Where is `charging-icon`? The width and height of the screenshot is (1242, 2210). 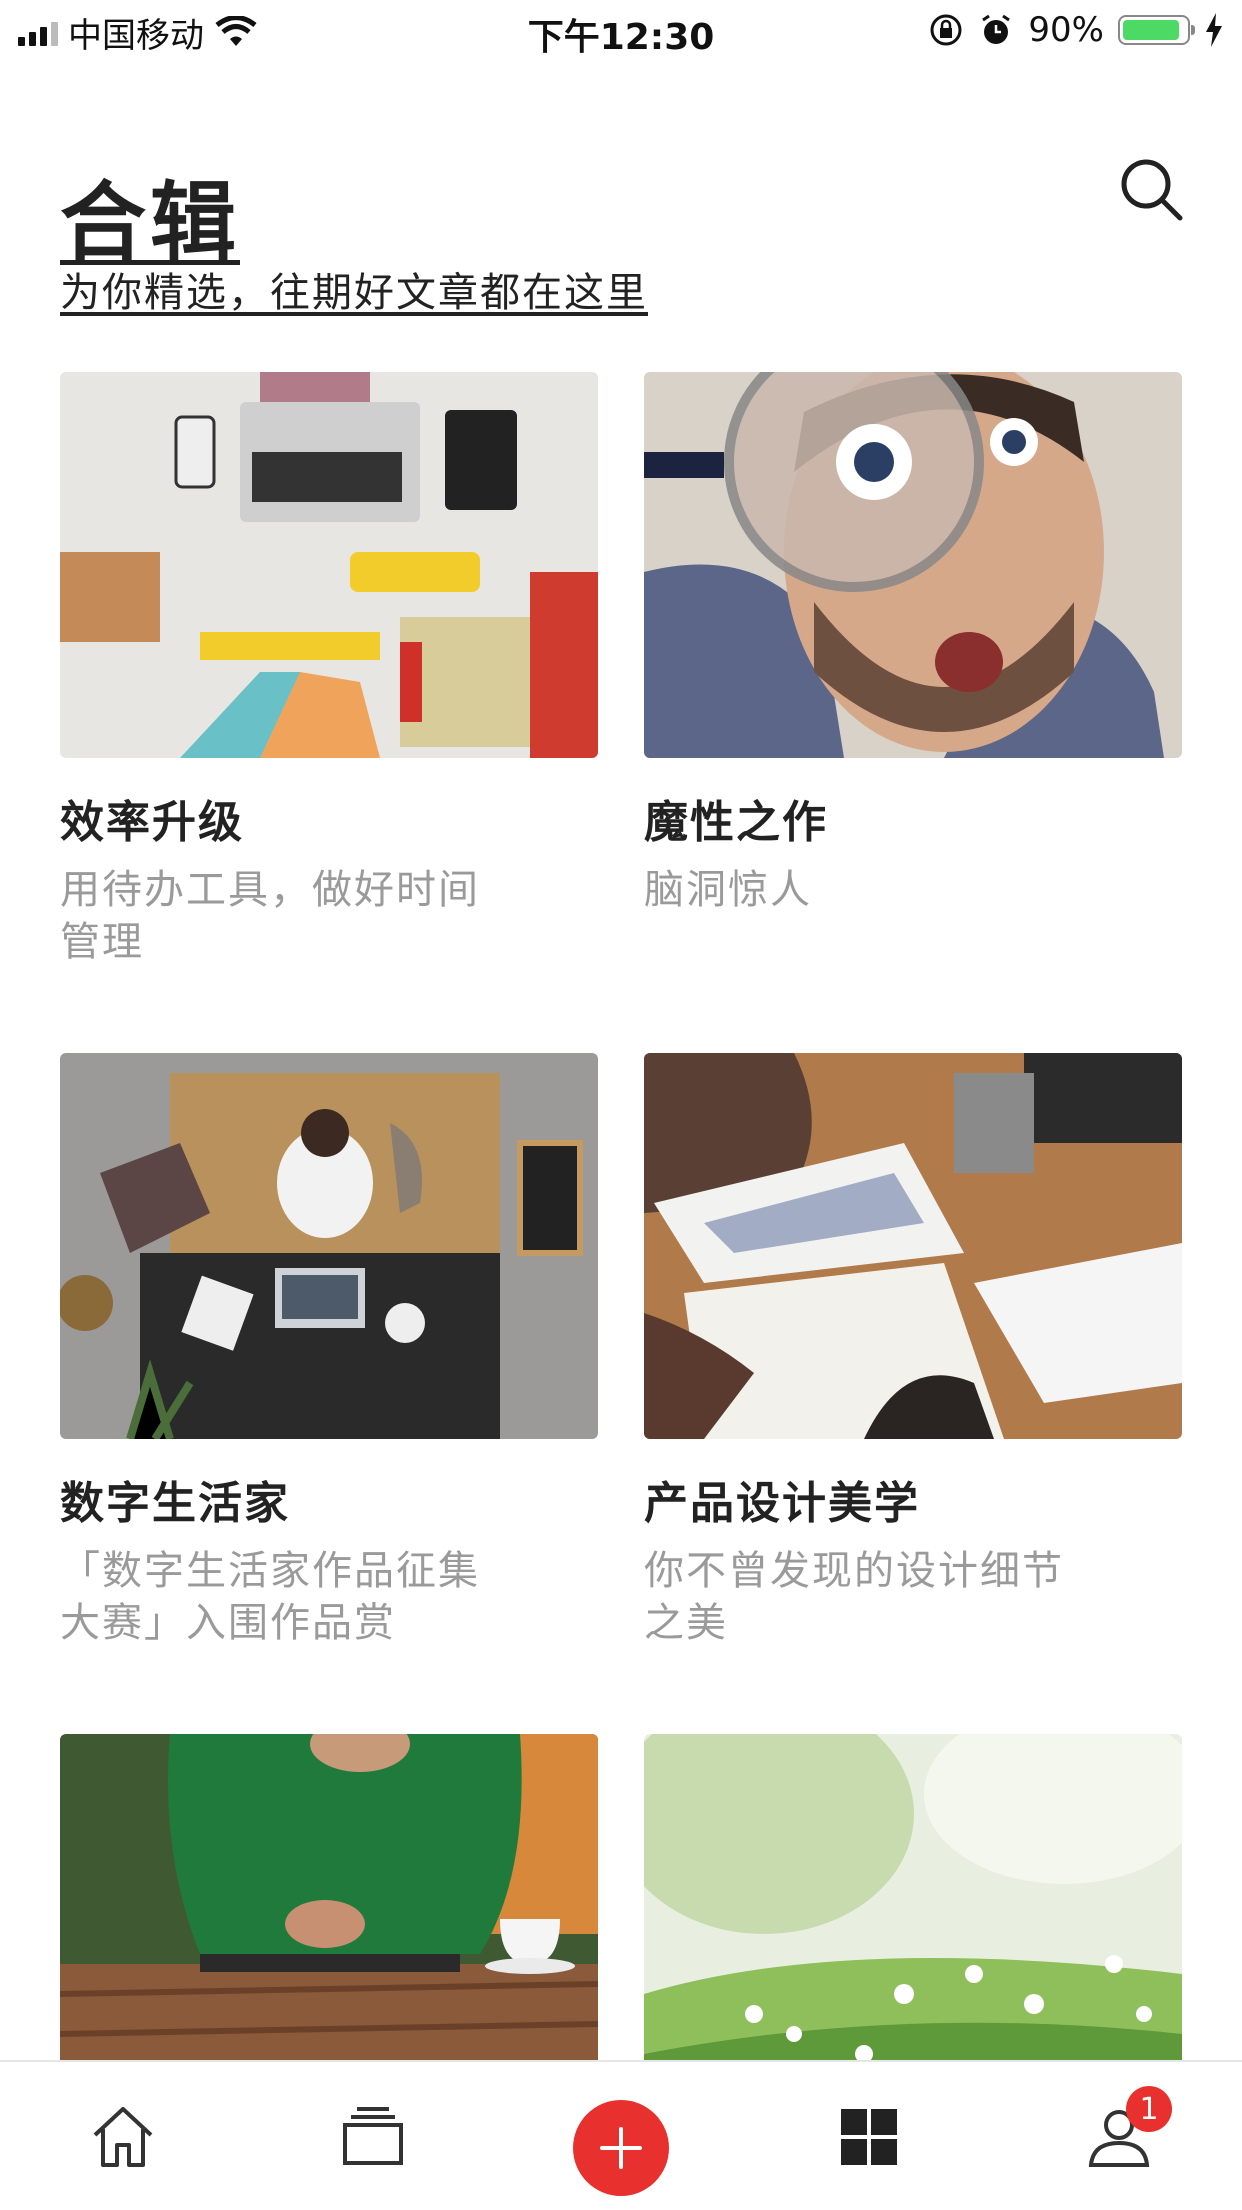
charging-icon is located at coordinates (1214, 30).